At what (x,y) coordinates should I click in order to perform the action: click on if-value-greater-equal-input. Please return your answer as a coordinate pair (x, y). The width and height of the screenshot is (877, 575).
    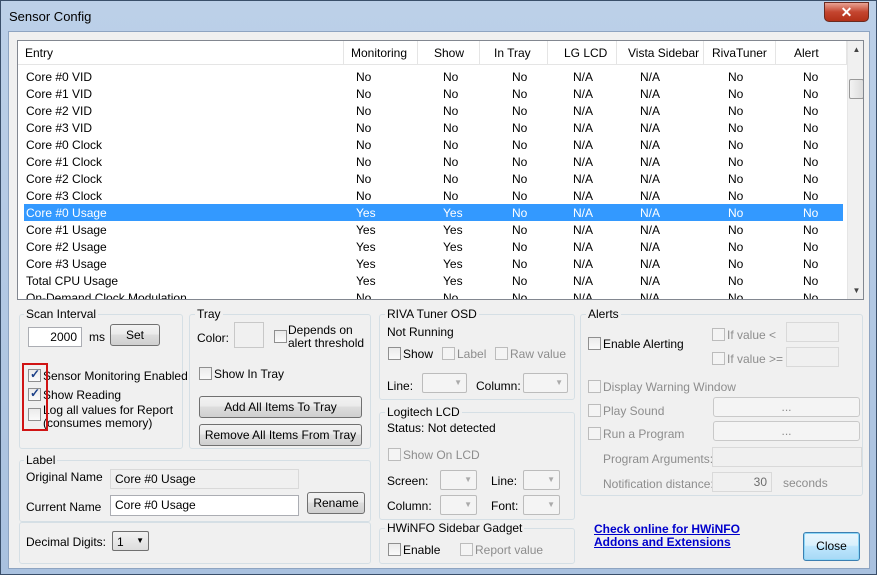
    Looking at the image, I should click on (812, 357).